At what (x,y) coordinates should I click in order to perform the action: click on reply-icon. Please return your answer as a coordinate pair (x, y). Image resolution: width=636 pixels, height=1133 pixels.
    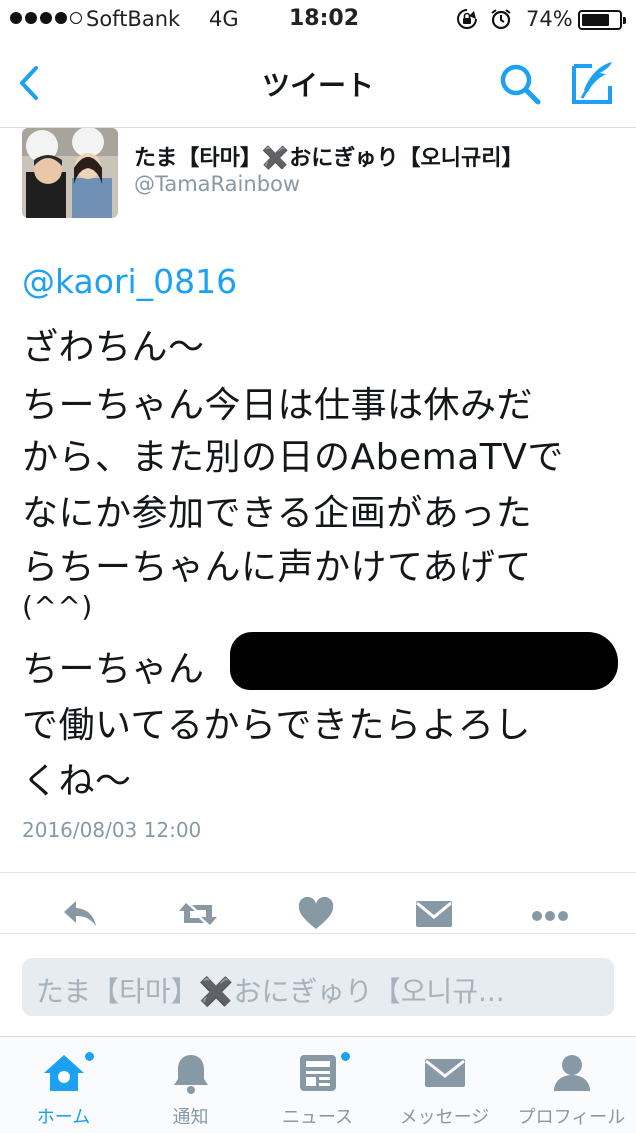
    Looking at the image, I should click on (80, 914).